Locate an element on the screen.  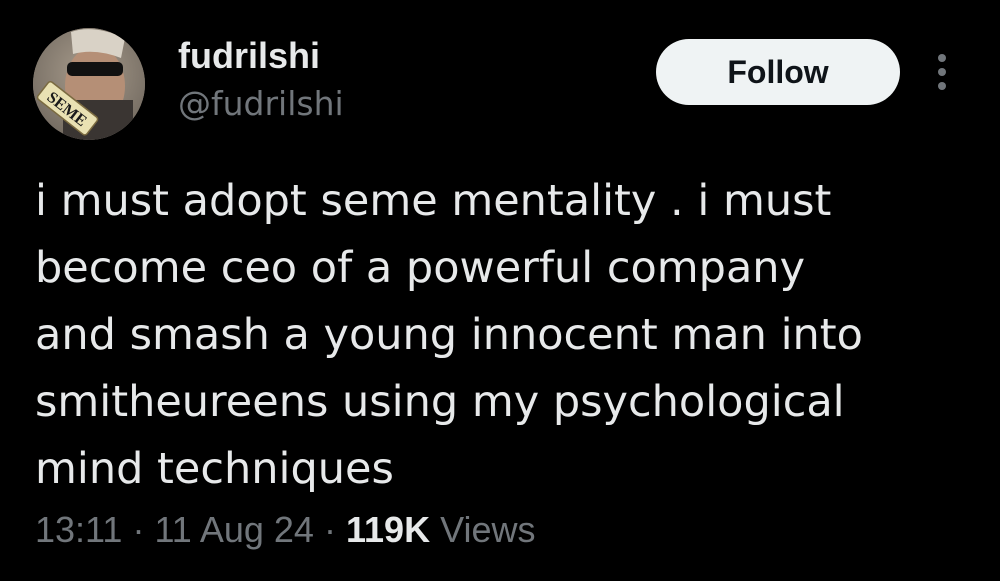
tweet-text-line: become ceo of a powerful company is located at coordinates (420, 268).